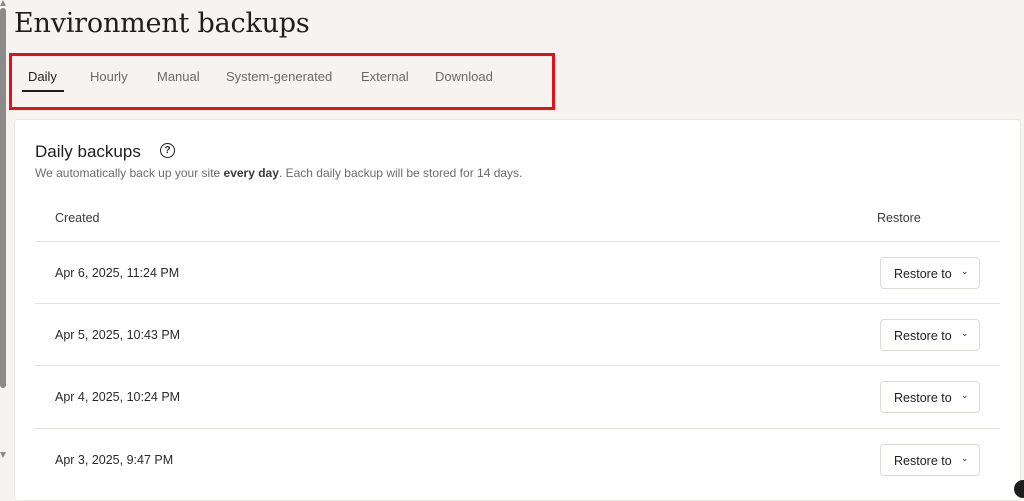  What do you see at coordinates (118, 397) in the screenshot?
I see `backup-date: Apr 4, 2025, 10:24 PM` at bounding box center [118, 397].